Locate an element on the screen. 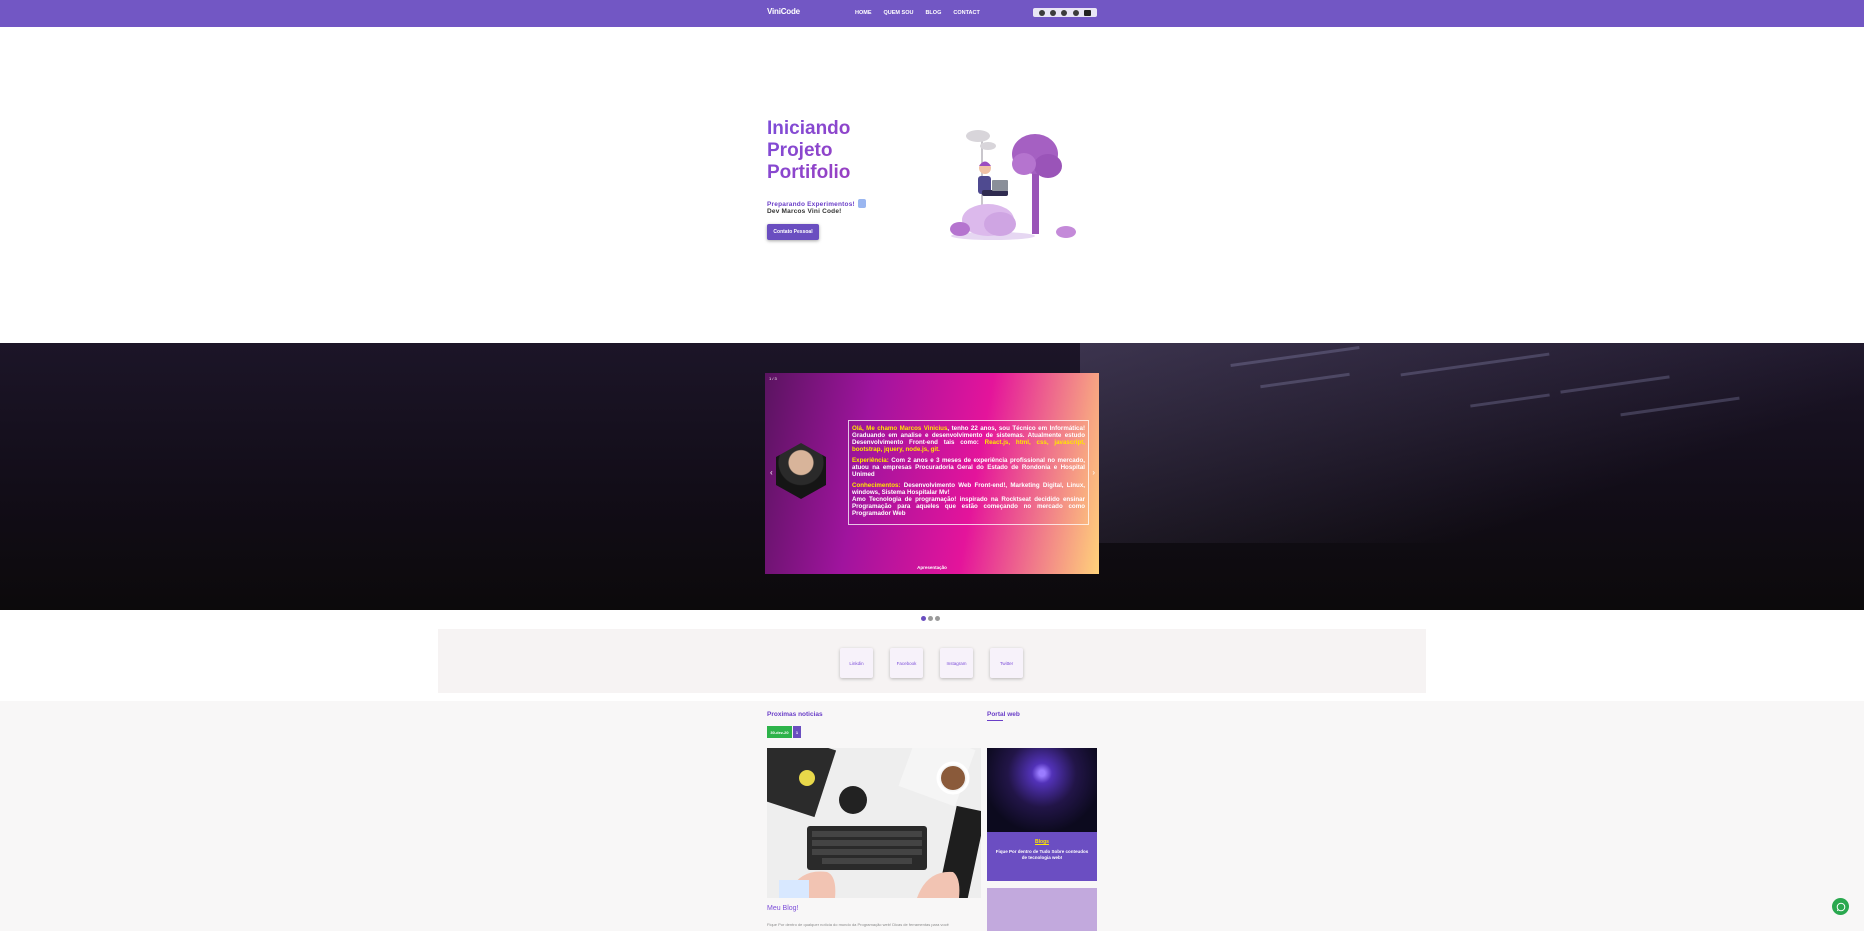 The image size is (1864, 931). date-badge: 30-dez-20 is located at coordinates (779, 732).